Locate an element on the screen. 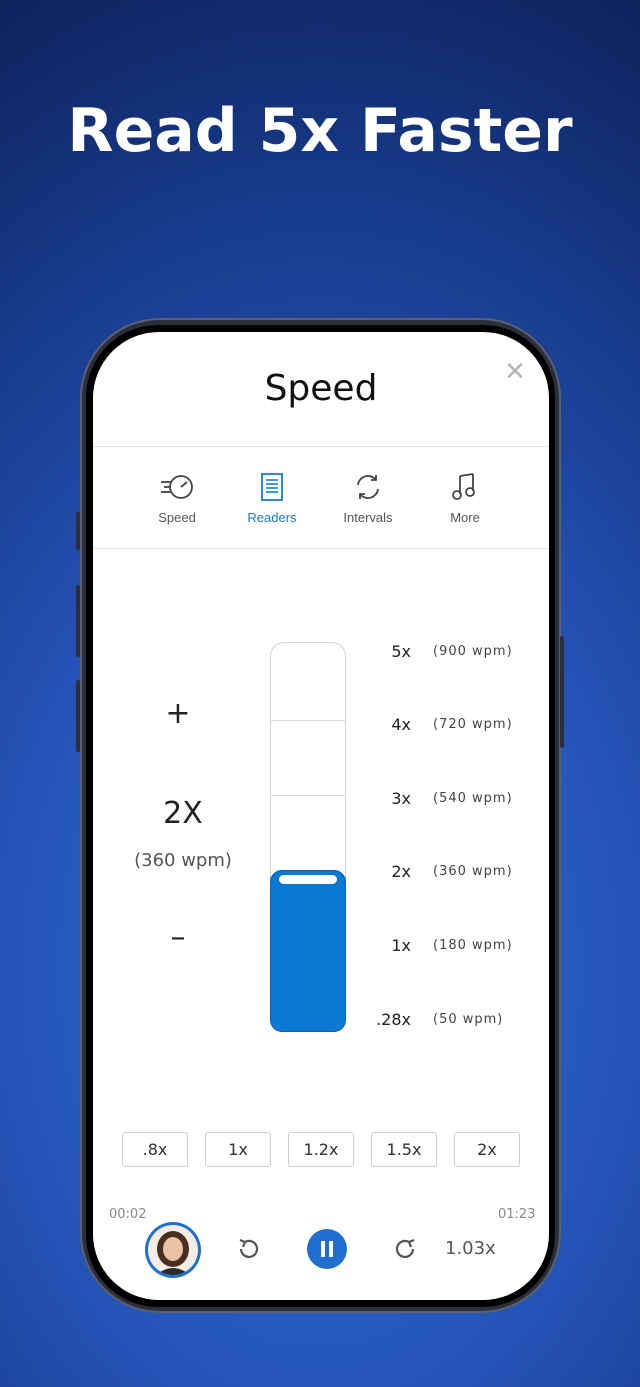  rewind-icon is located at coordinates (249, 1248).